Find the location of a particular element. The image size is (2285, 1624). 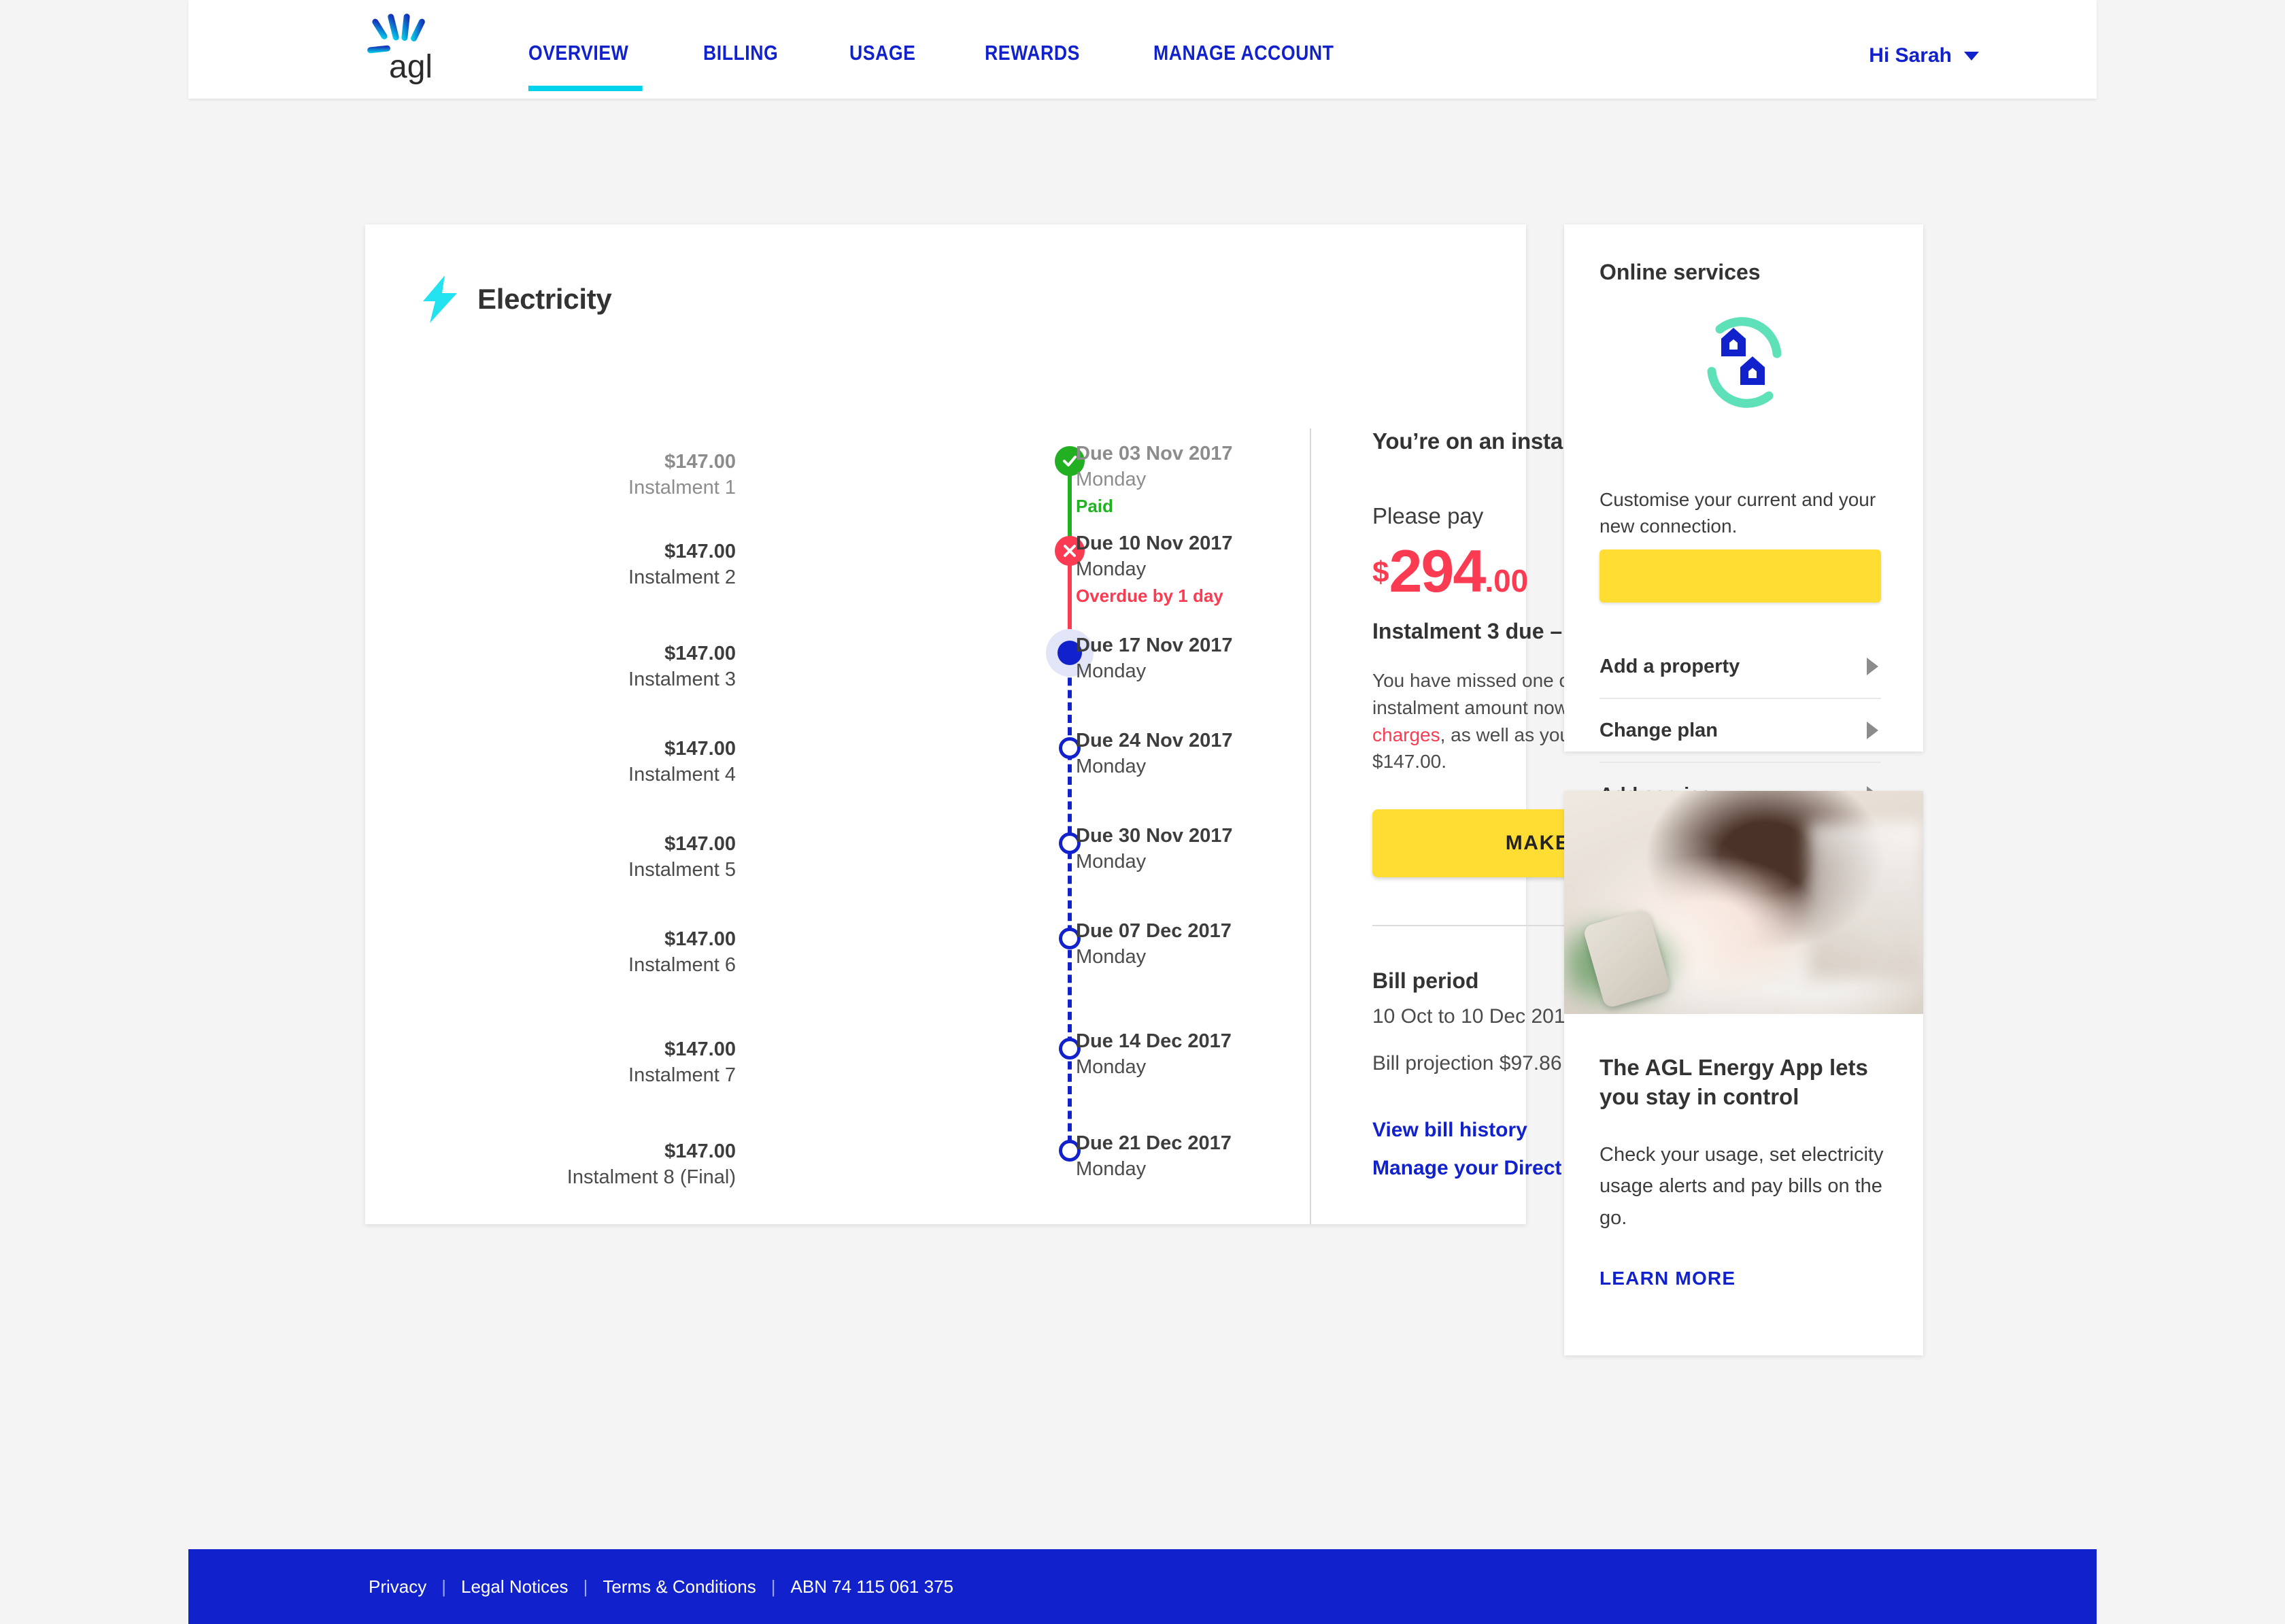

svg-text: agl is located at coordinates (411, 67).